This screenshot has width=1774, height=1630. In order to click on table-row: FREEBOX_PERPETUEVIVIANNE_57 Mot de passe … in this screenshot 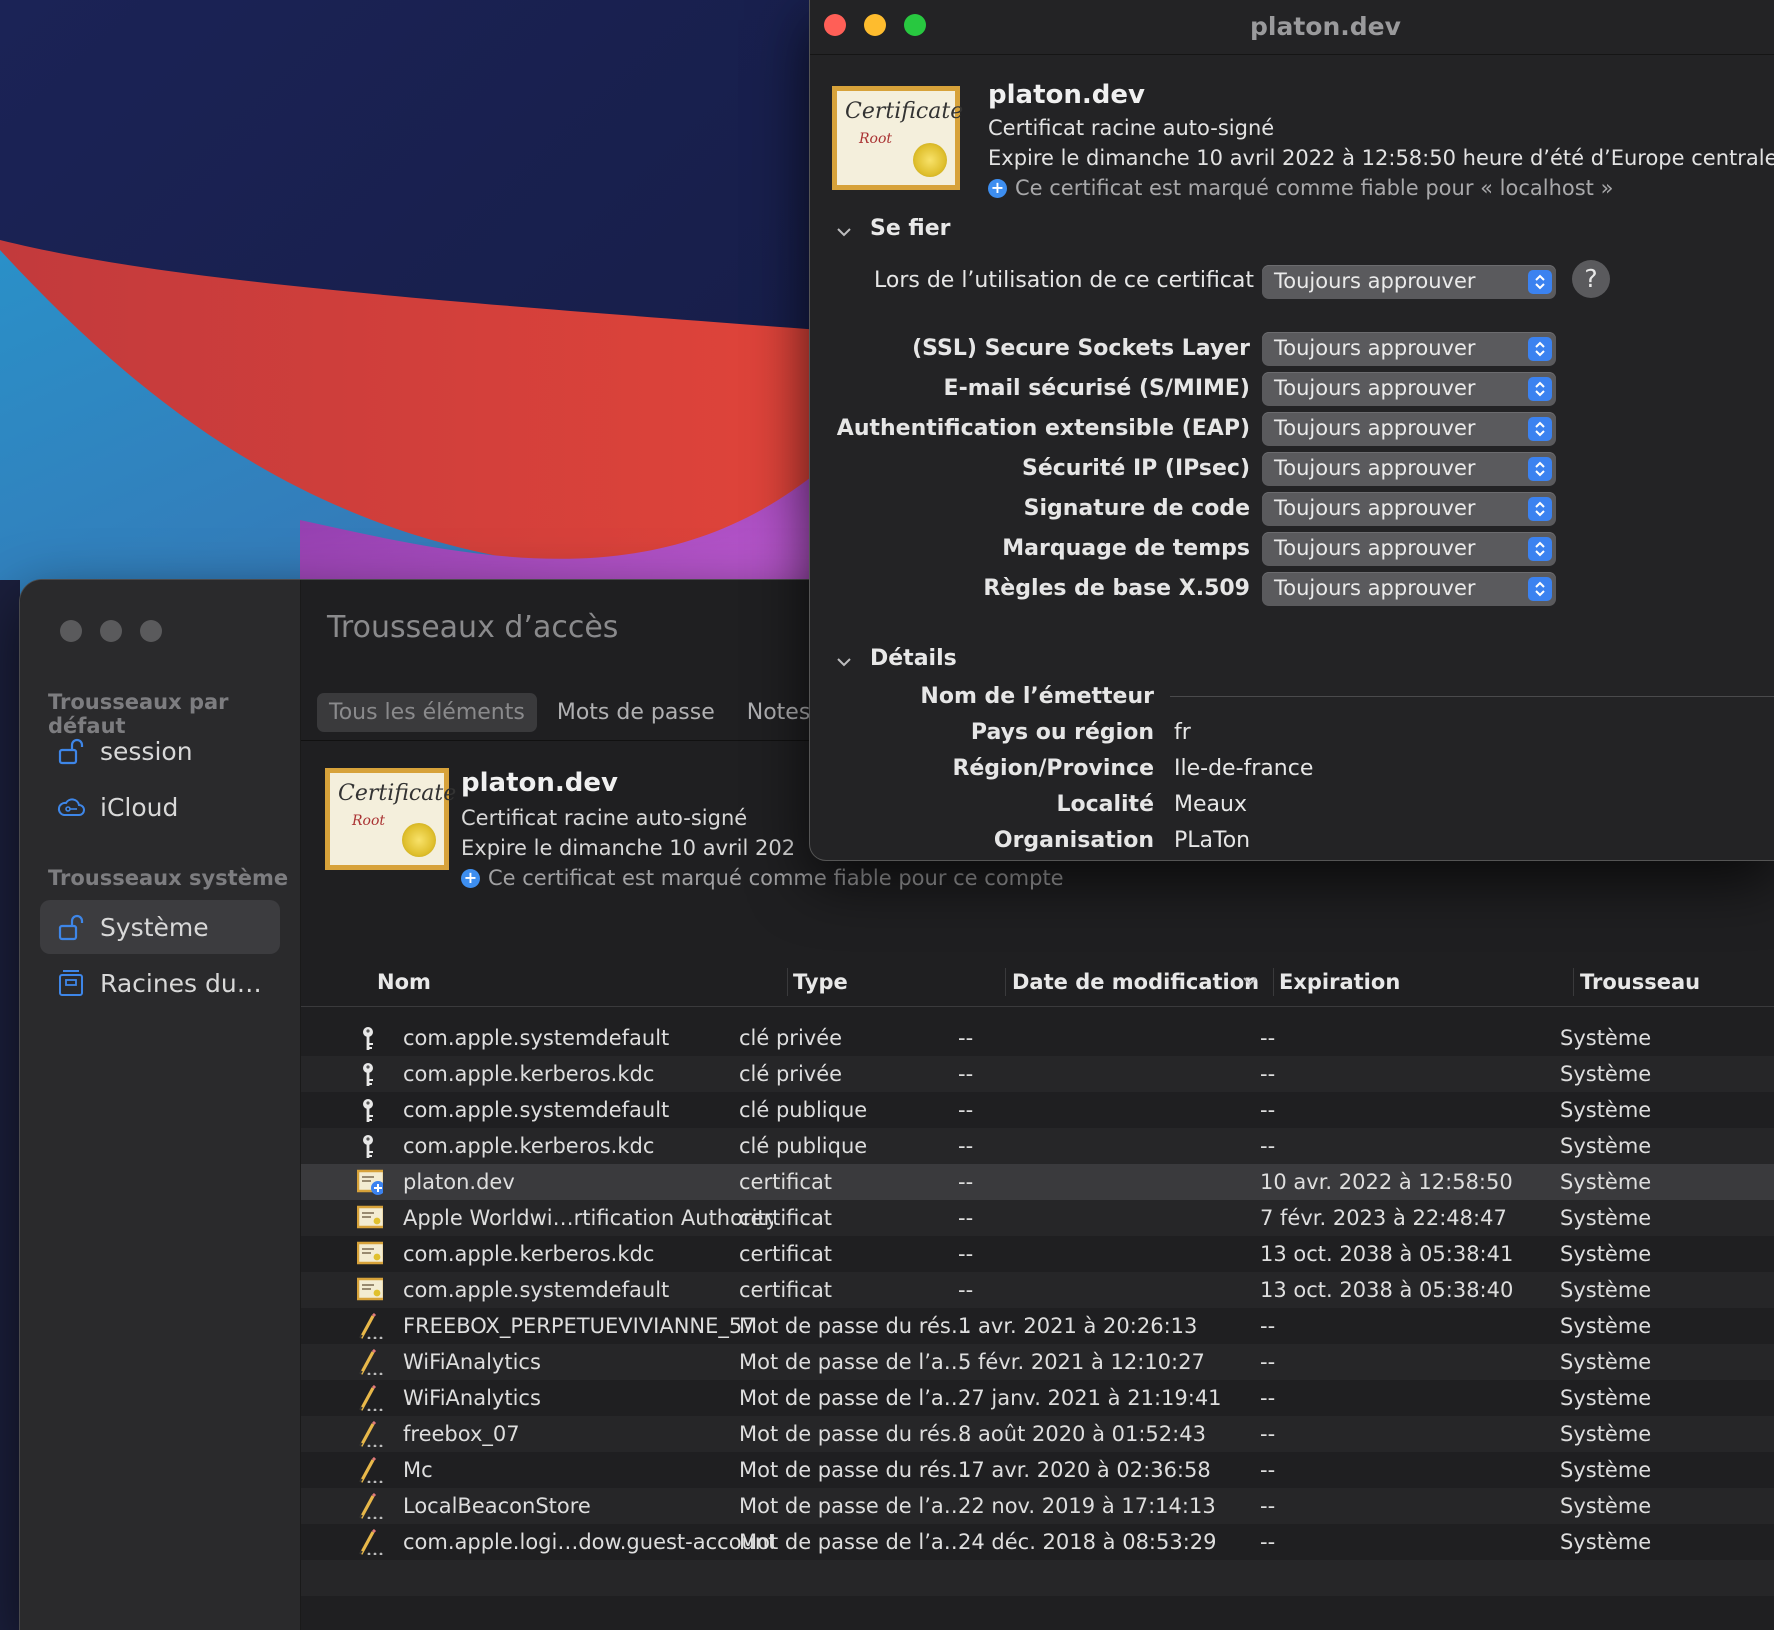, I will do `click(1037, 1326)`.